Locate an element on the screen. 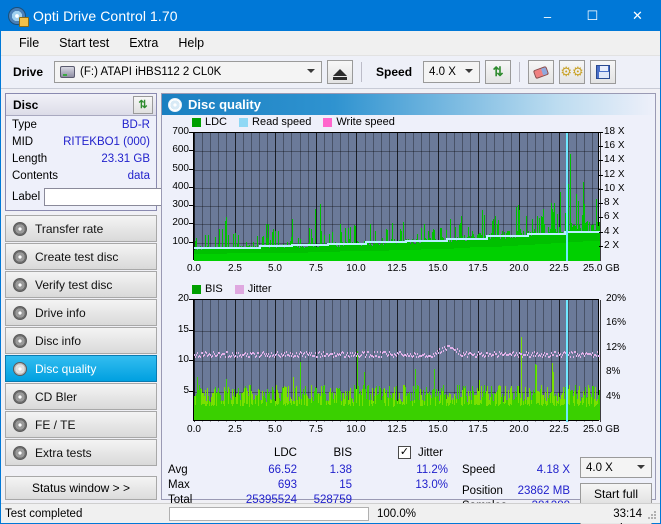 The width and height of the screenshot is (661, 524). save-button is located at coordinates (603, 72).